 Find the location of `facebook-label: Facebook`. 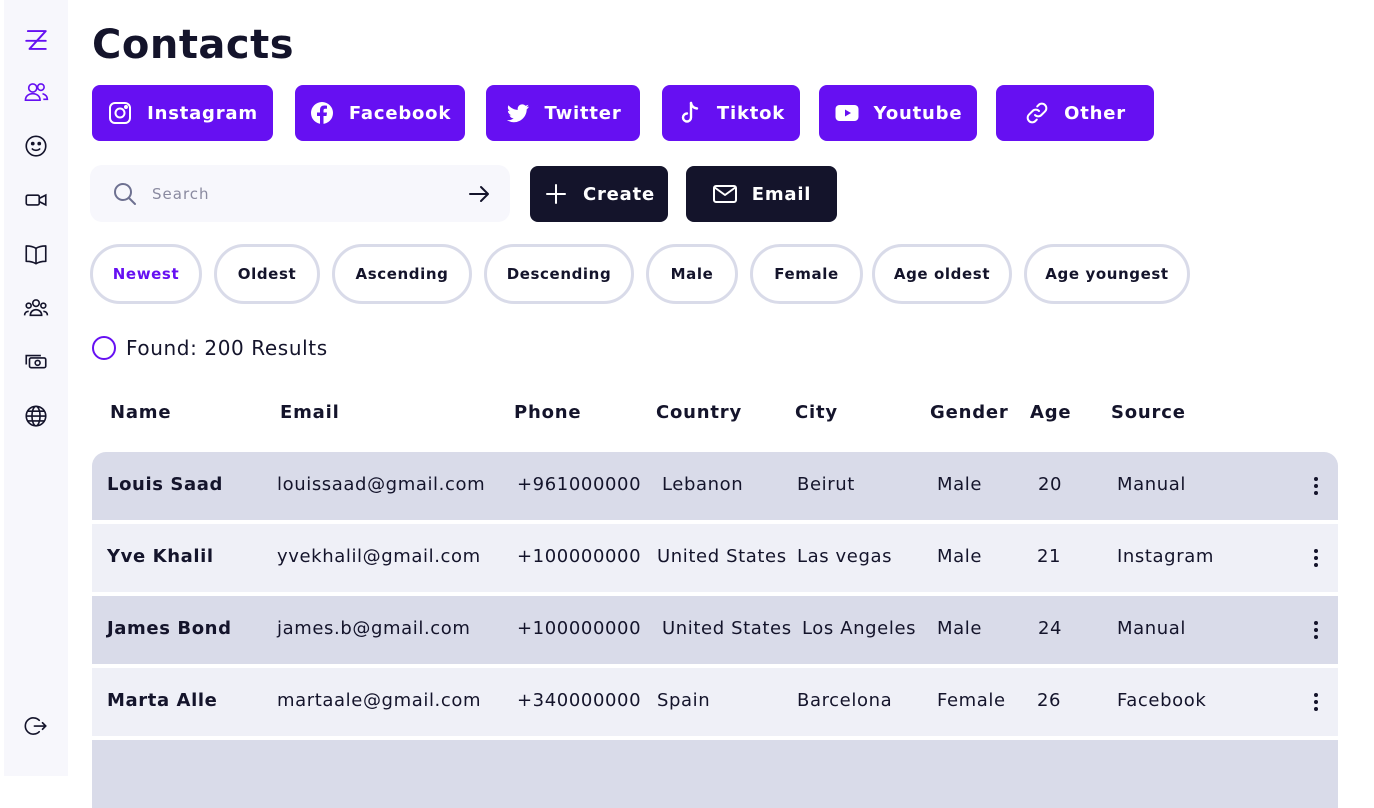

facebook-label: Facebook is located at coordinates (400, 113).